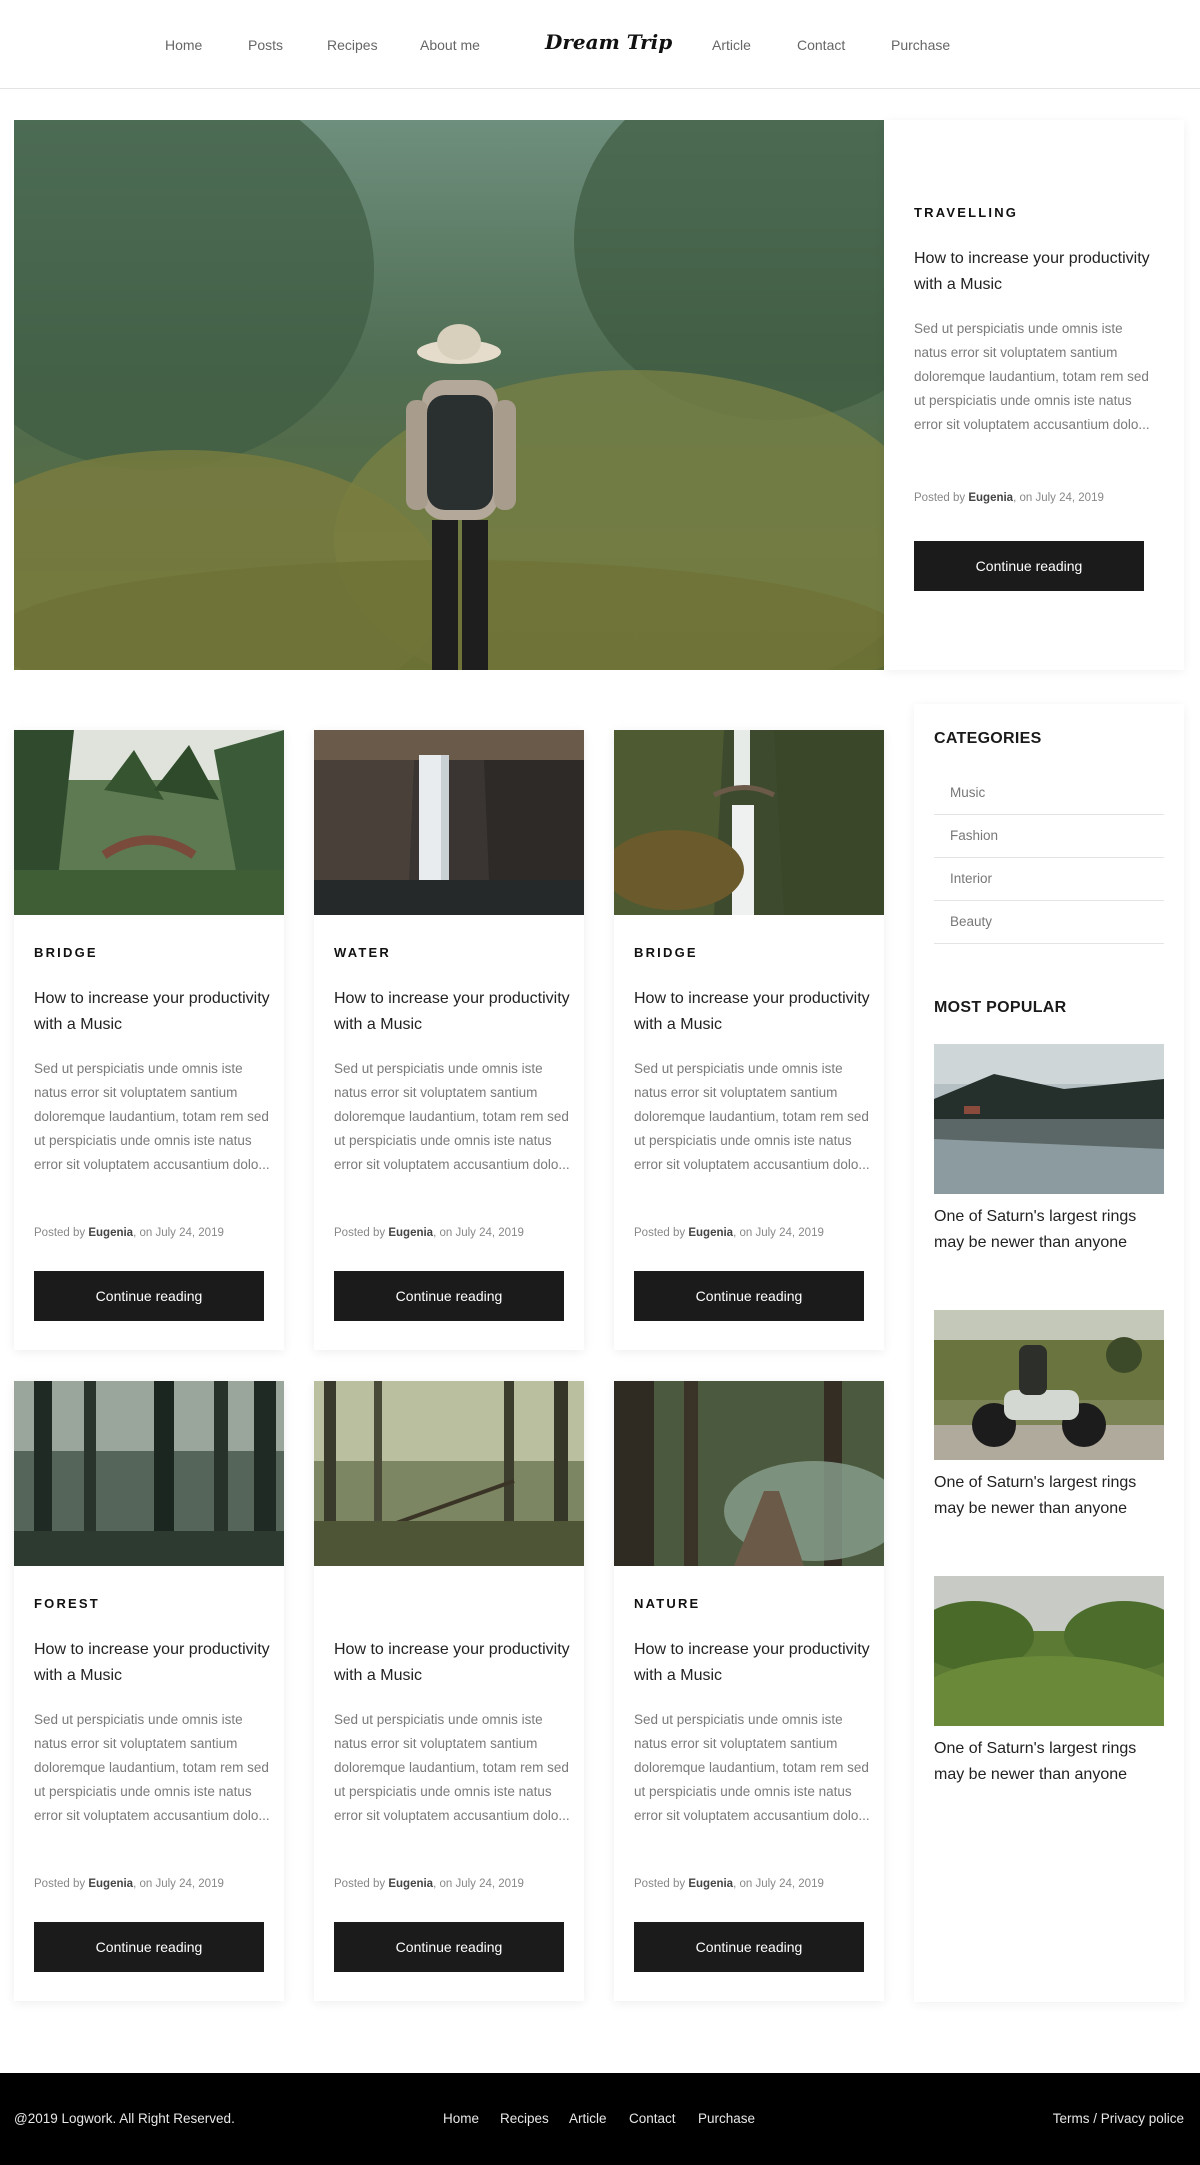 Image resolution: width=1200 pixels, height=2165 pixels. Describe the element at coordinates (731, 45) in the screenshot. I see `nav-link-article: Article` at that location.